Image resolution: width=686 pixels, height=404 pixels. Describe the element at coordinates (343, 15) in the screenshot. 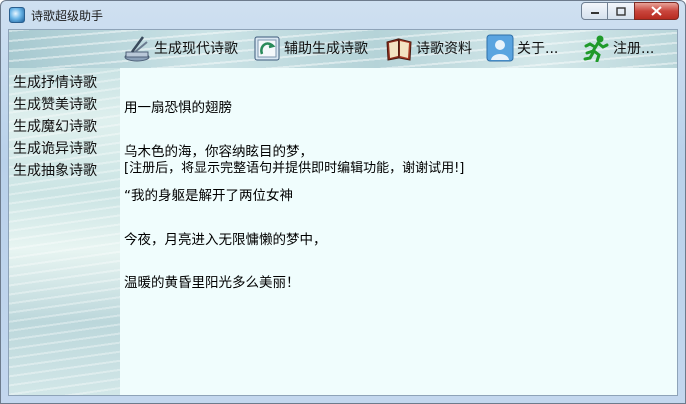

I see `title-bar: 诗歌超级助手` at that location.